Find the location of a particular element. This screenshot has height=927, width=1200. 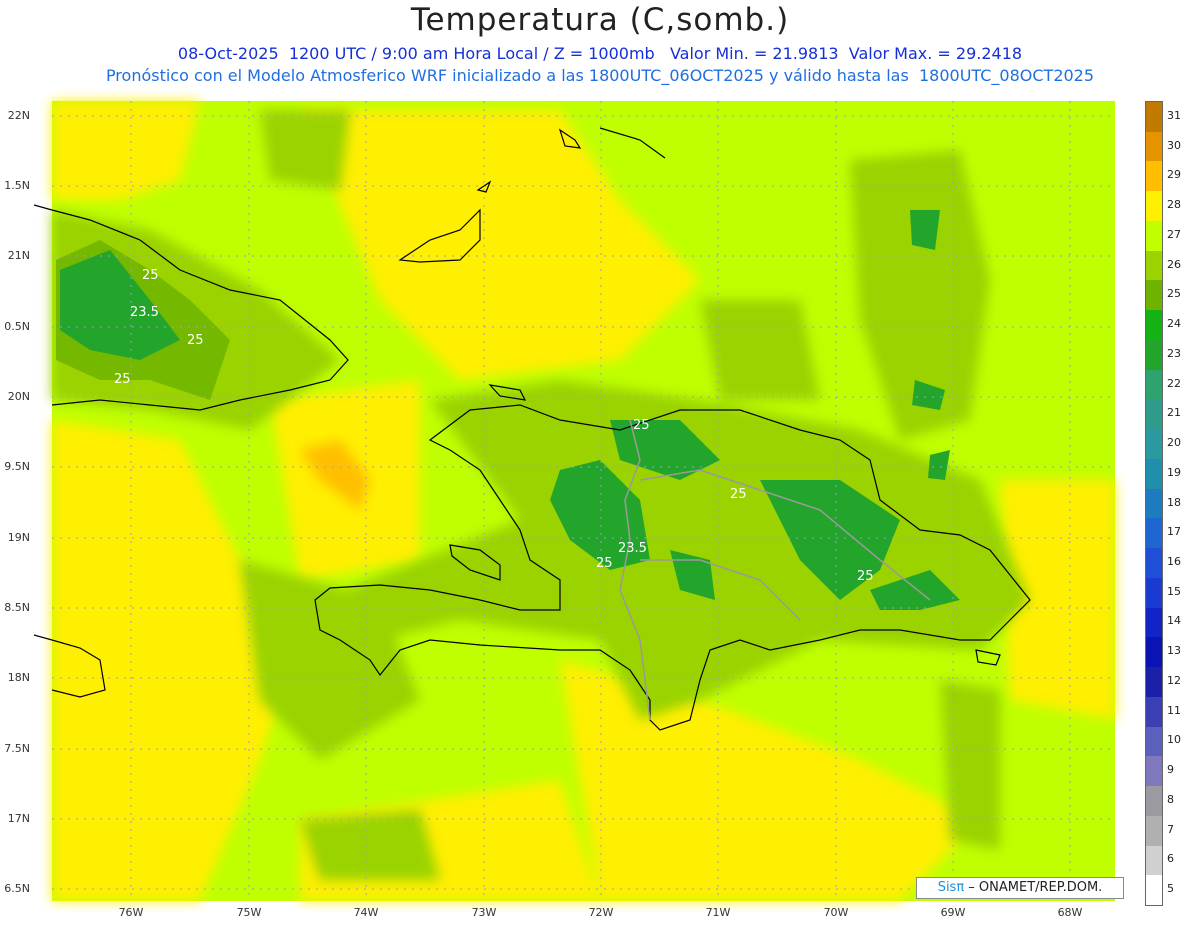

colorbar-label: 24 is located at coordinates (1174, 324).